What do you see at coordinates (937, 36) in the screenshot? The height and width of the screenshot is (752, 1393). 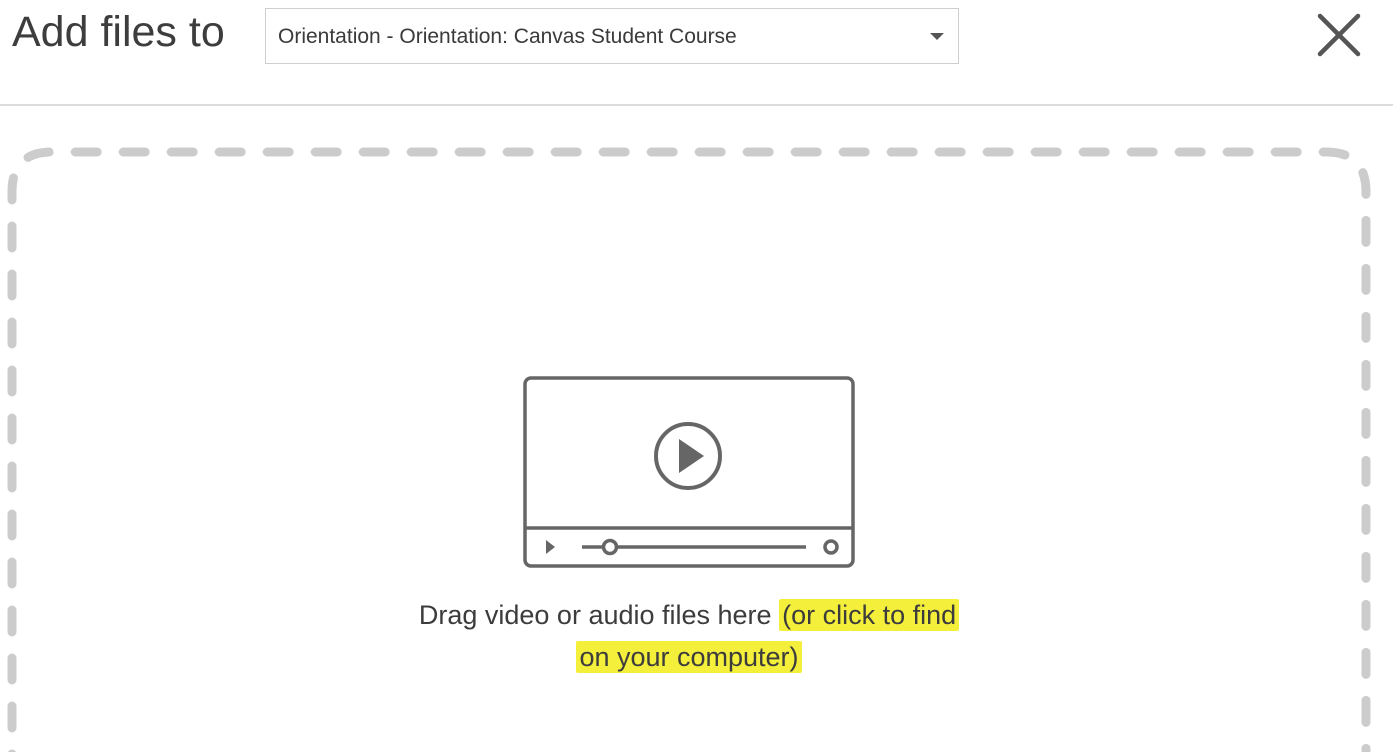 I see `chevron-down-icon` at bounding box center [937, 36].